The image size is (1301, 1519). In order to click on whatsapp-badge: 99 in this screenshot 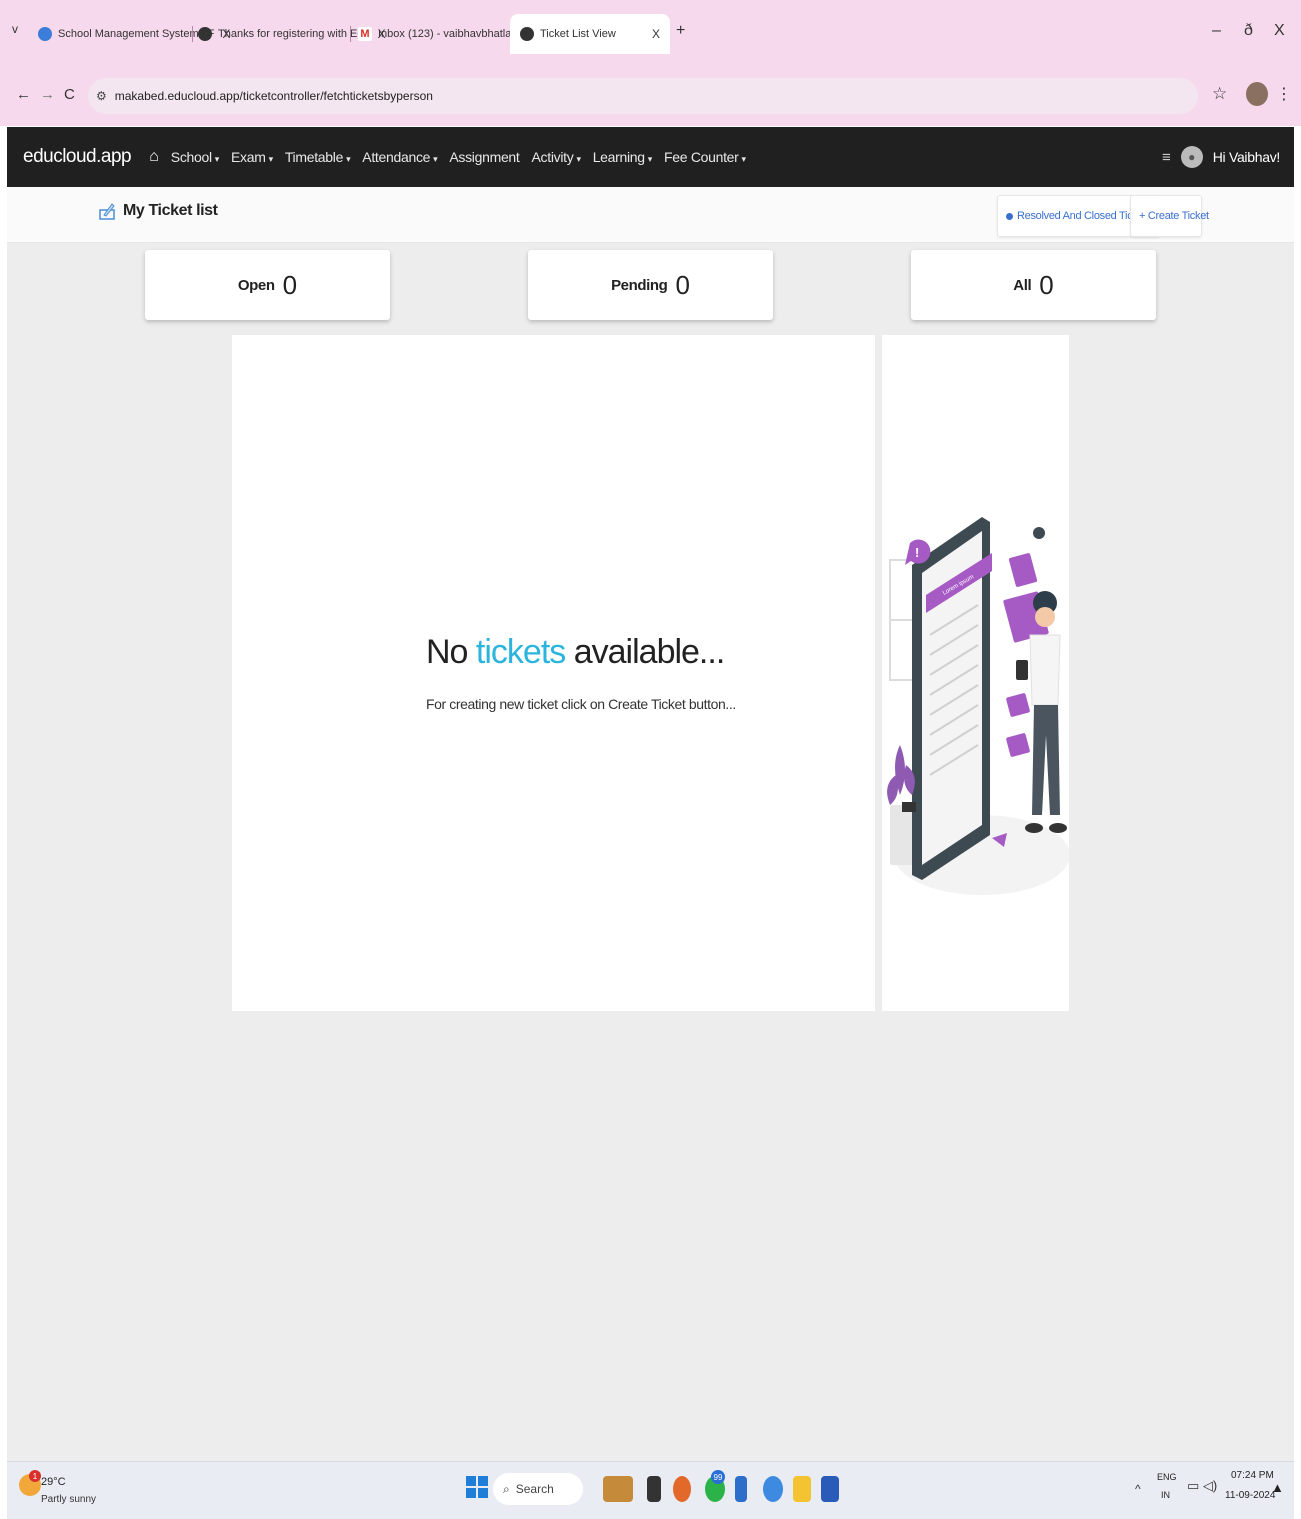, I will do `click(718, 1477)`.